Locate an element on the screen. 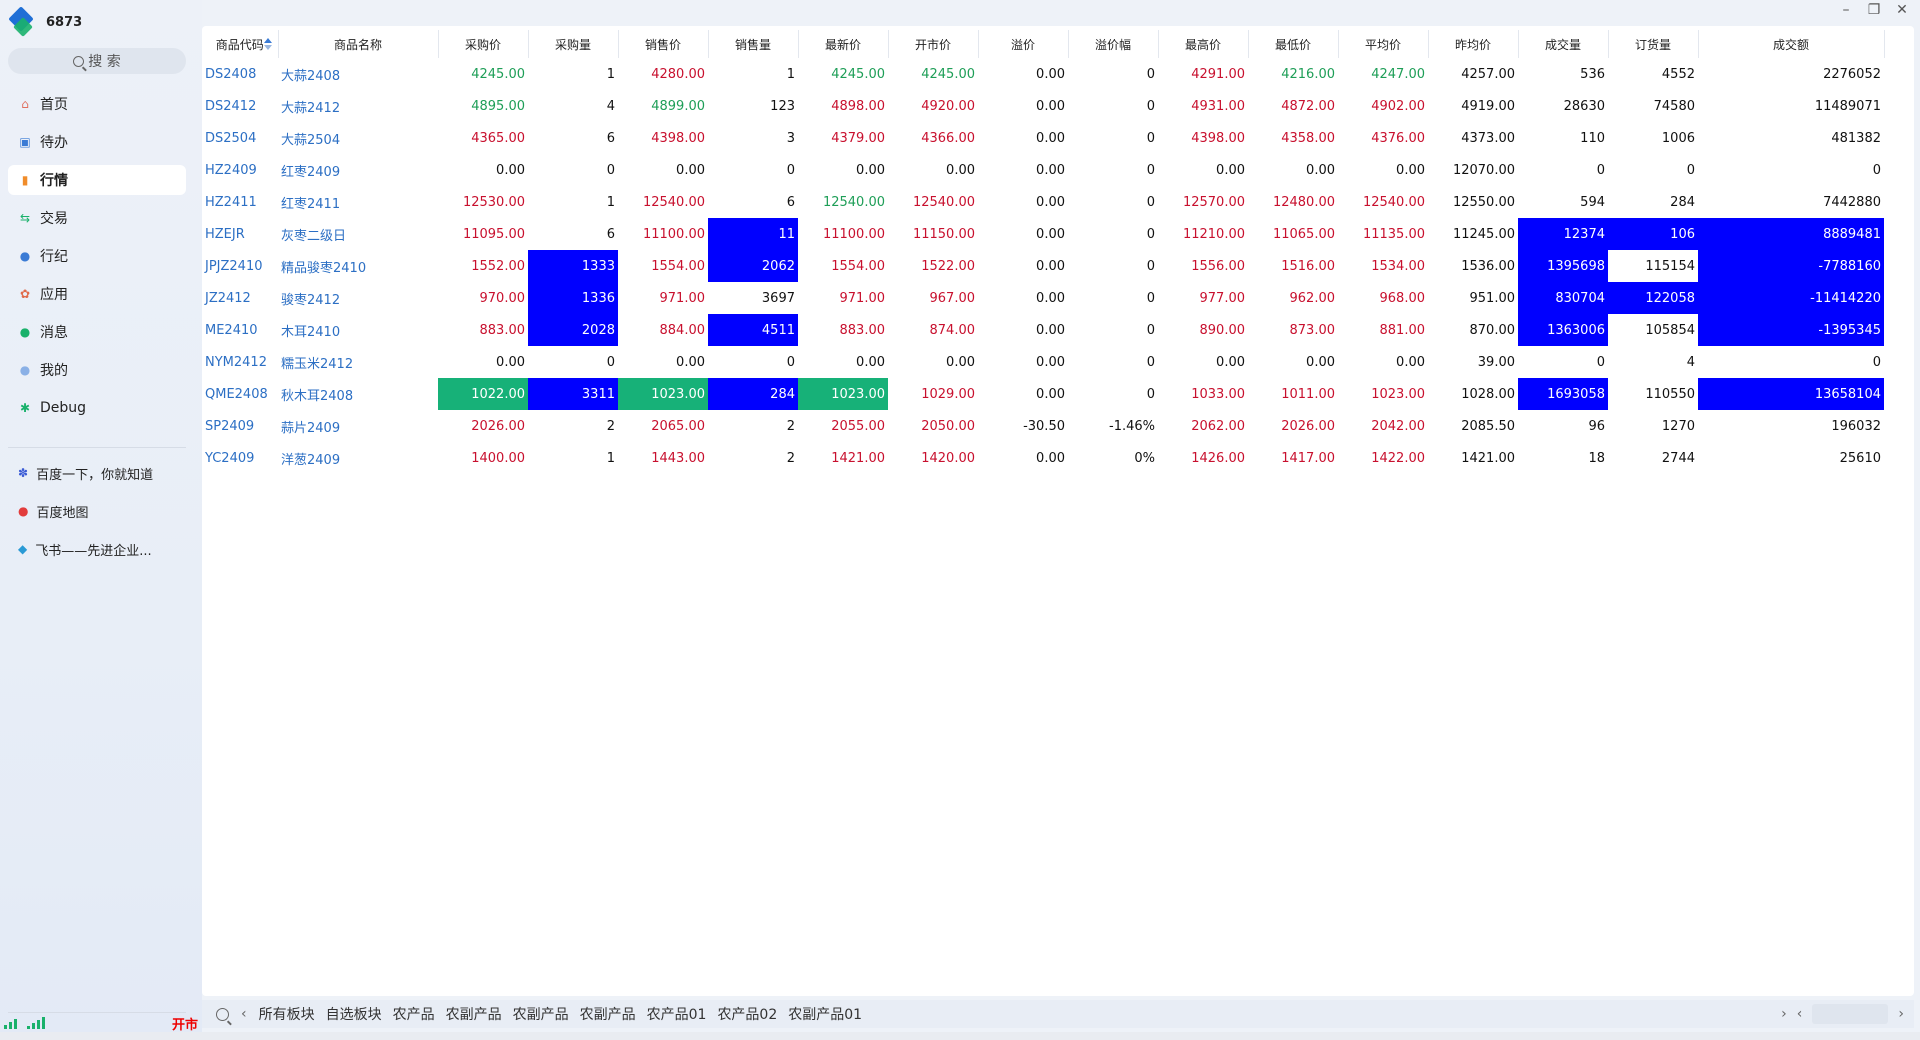  sector-tab: 农产品02 is located at coordinates (747, 1014).